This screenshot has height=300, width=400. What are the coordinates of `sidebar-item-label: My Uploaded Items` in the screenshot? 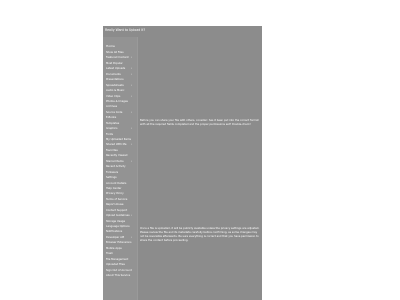 It's located at (119, 139).